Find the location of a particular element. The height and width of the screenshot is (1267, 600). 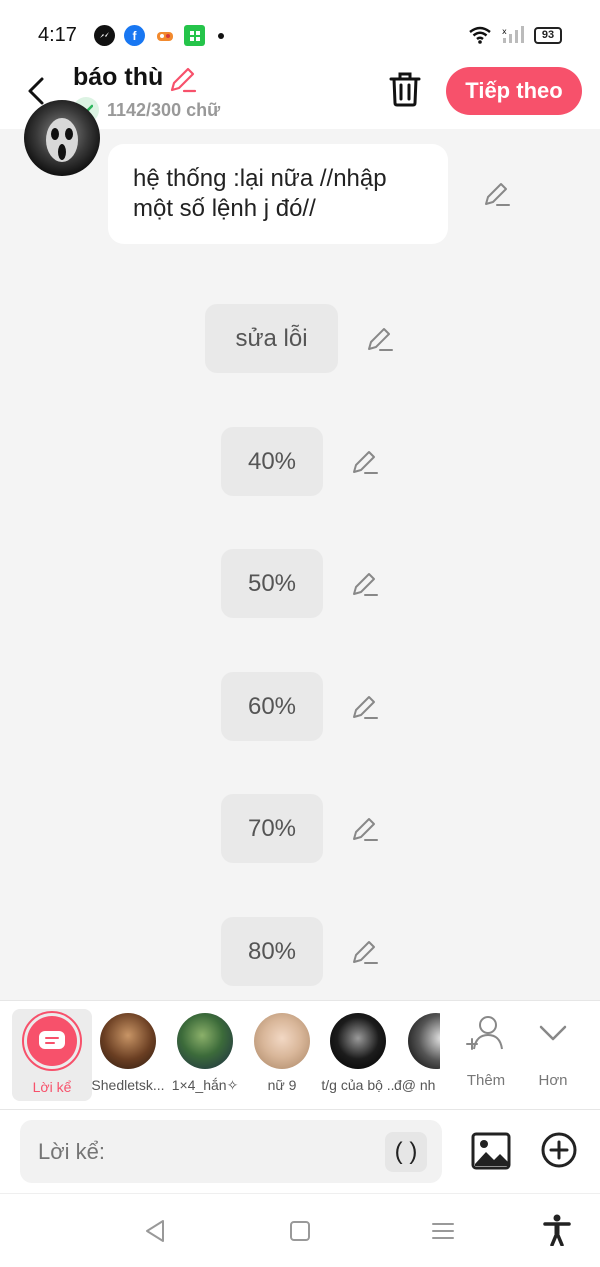

character-narrator: Lời kể is located at coordinates (52, 1055).